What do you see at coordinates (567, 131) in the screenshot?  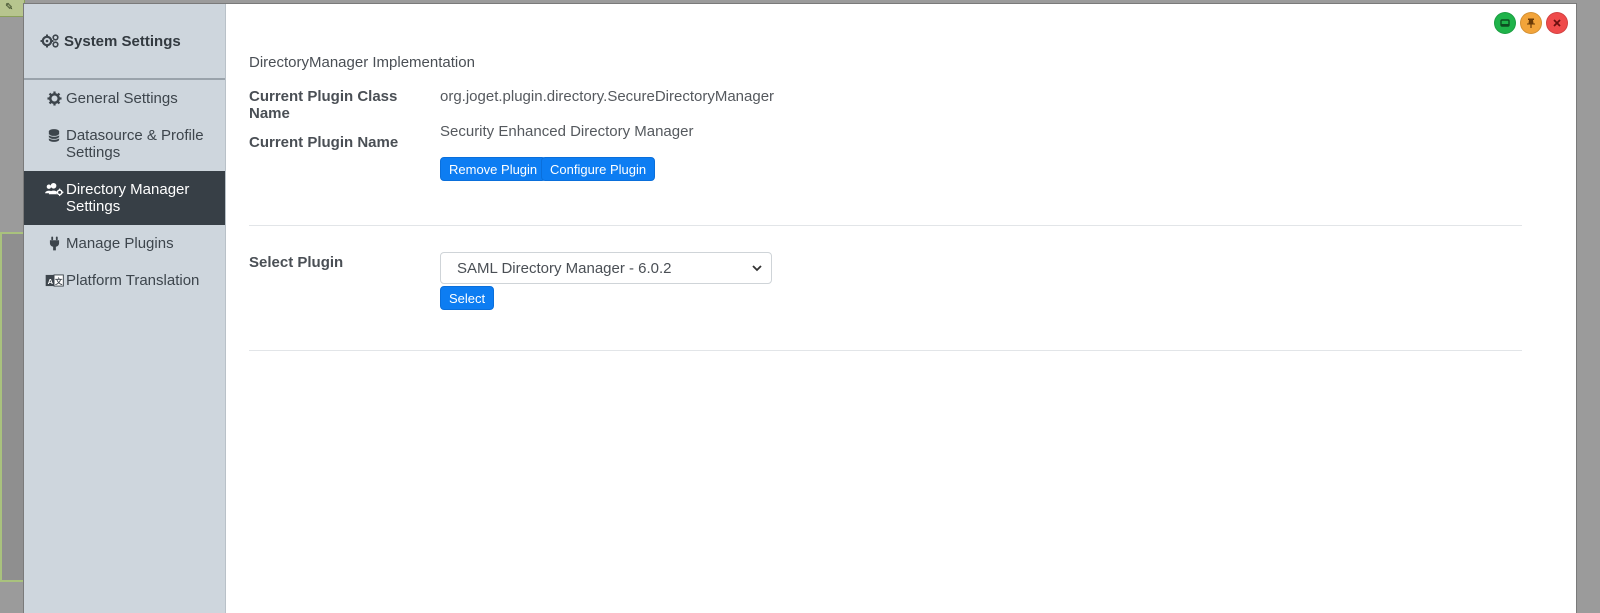 I see `current-plugin-name-value: Security Enhanced Directory Manager` at bounding box center [567, 131].